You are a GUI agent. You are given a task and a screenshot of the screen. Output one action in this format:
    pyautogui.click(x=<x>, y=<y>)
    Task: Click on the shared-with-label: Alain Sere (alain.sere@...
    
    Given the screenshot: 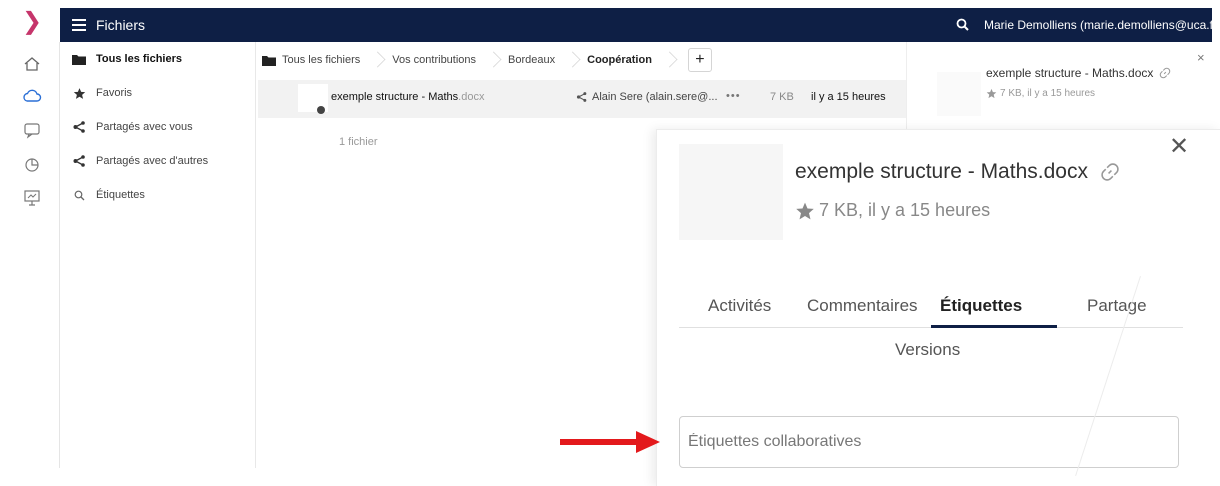 What is the action you would take?
    pyautogui.click(x=655, y=97)
    